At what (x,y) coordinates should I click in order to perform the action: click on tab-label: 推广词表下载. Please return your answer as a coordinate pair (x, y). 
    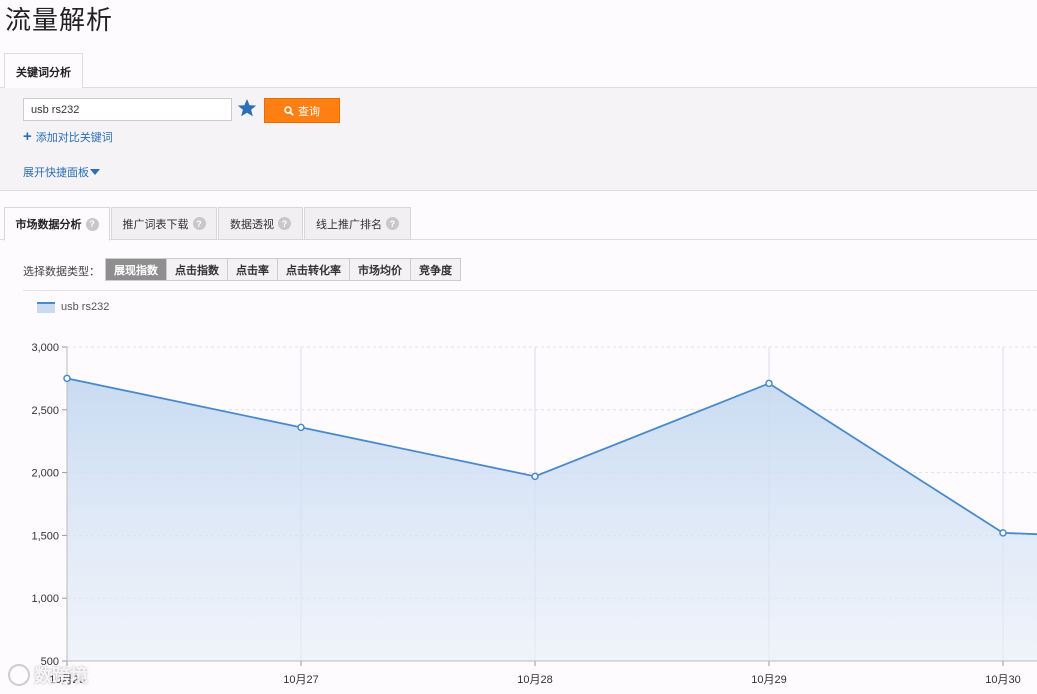
    Looking at the image, I should click on (155, 224).